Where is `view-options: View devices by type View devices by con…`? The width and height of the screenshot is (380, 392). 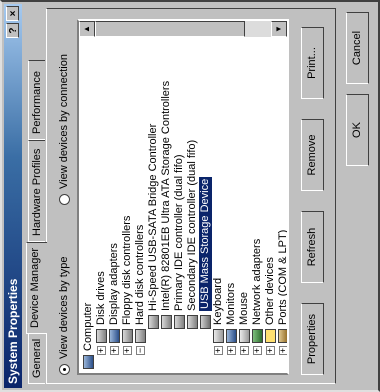
view-options: View devices by type View devices by con… is located at coordinates (65, 196).